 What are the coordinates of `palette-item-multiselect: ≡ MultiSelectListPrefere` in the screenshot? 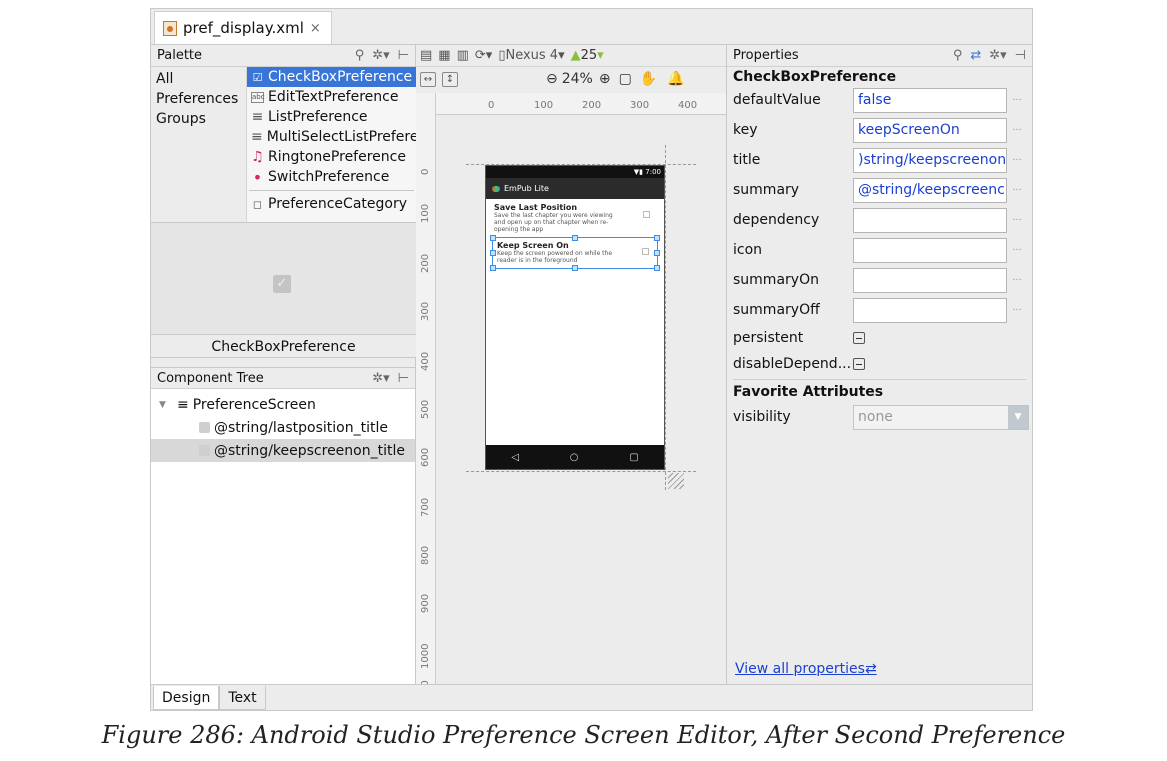 It's located at (331, 137).